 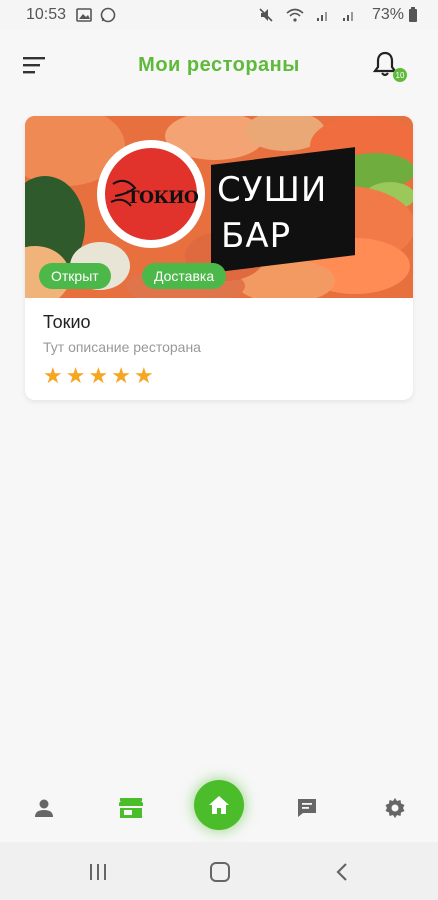 I want to click on recents-icon, so click(x=98, y=872).